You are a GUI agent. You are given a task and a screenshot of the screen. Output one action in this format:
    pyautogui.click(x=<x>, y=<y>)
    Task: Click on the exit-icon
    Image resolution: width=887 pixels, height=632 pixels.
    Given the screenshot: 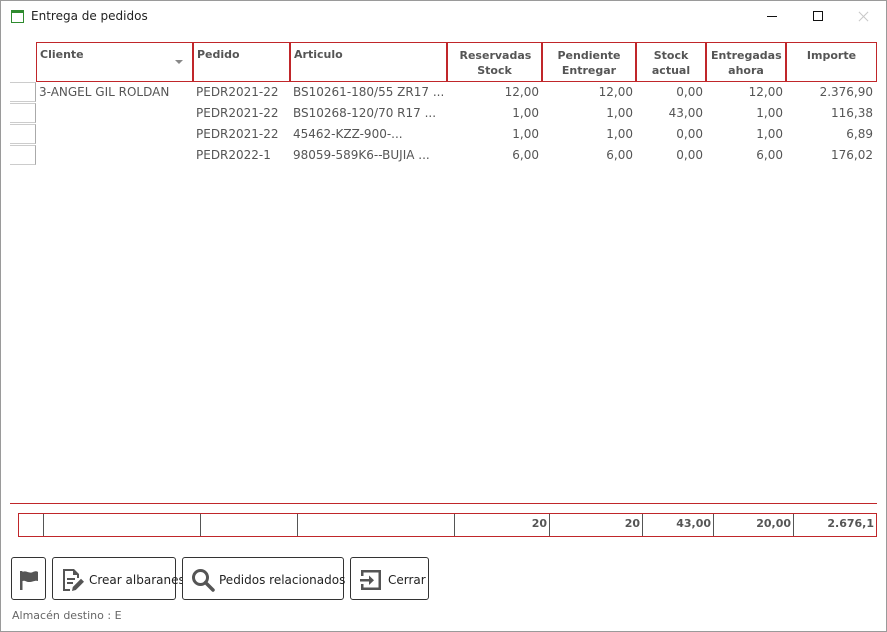 What is the action you would take?
    pyautogui.click(x=371, y=580)
    